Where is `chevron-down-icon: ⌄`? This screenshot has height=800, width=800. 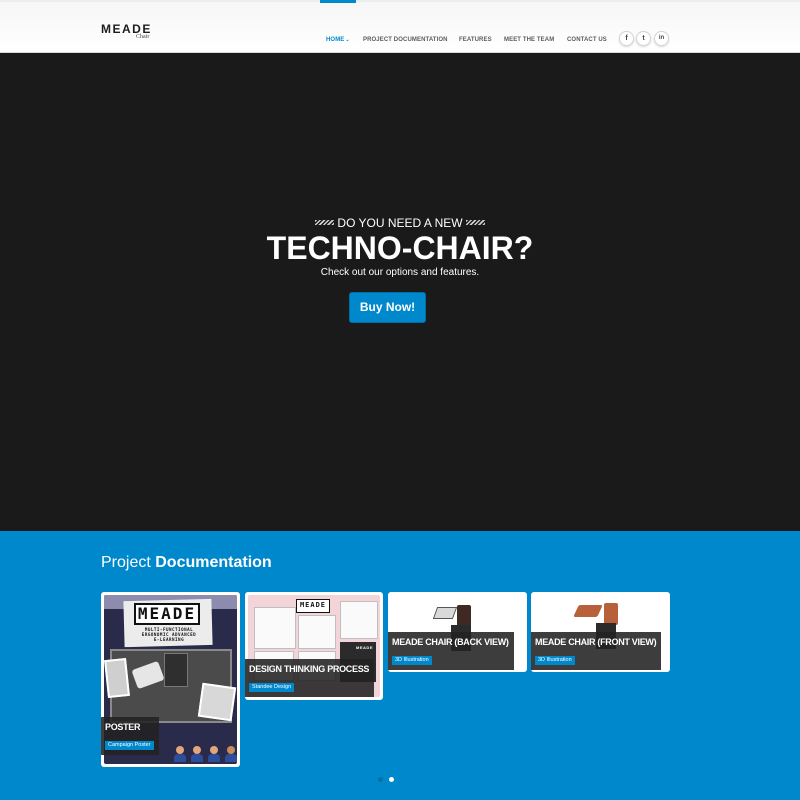 chevron-down-icon: ⌄ is located at coordinates (347, 40).